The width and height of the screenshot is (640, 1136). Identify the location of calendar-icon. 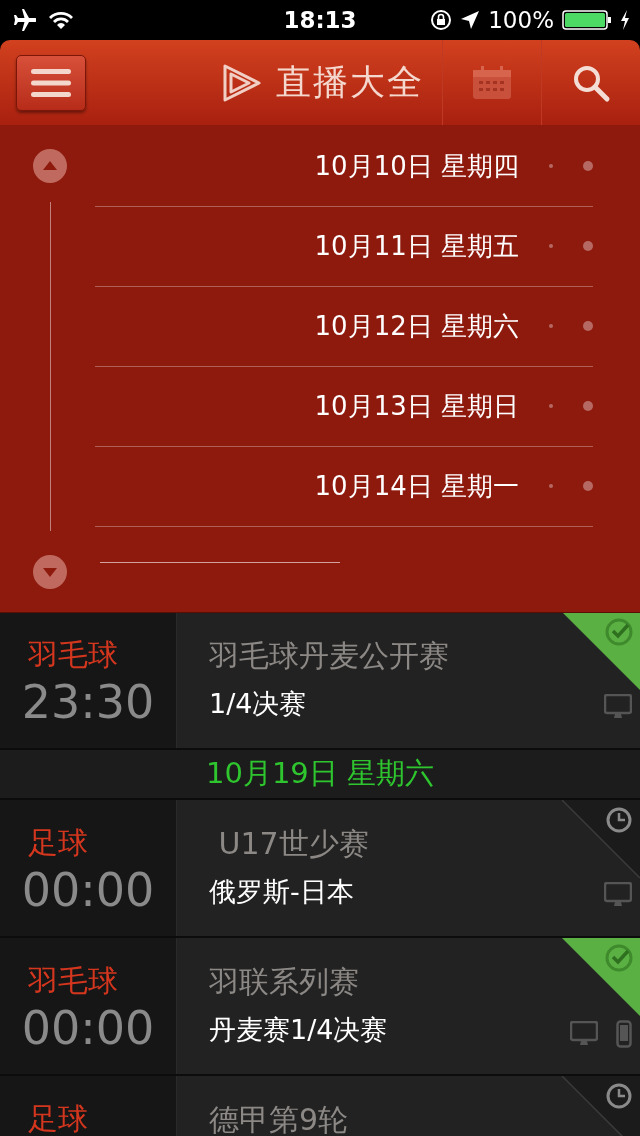
(492, 82).